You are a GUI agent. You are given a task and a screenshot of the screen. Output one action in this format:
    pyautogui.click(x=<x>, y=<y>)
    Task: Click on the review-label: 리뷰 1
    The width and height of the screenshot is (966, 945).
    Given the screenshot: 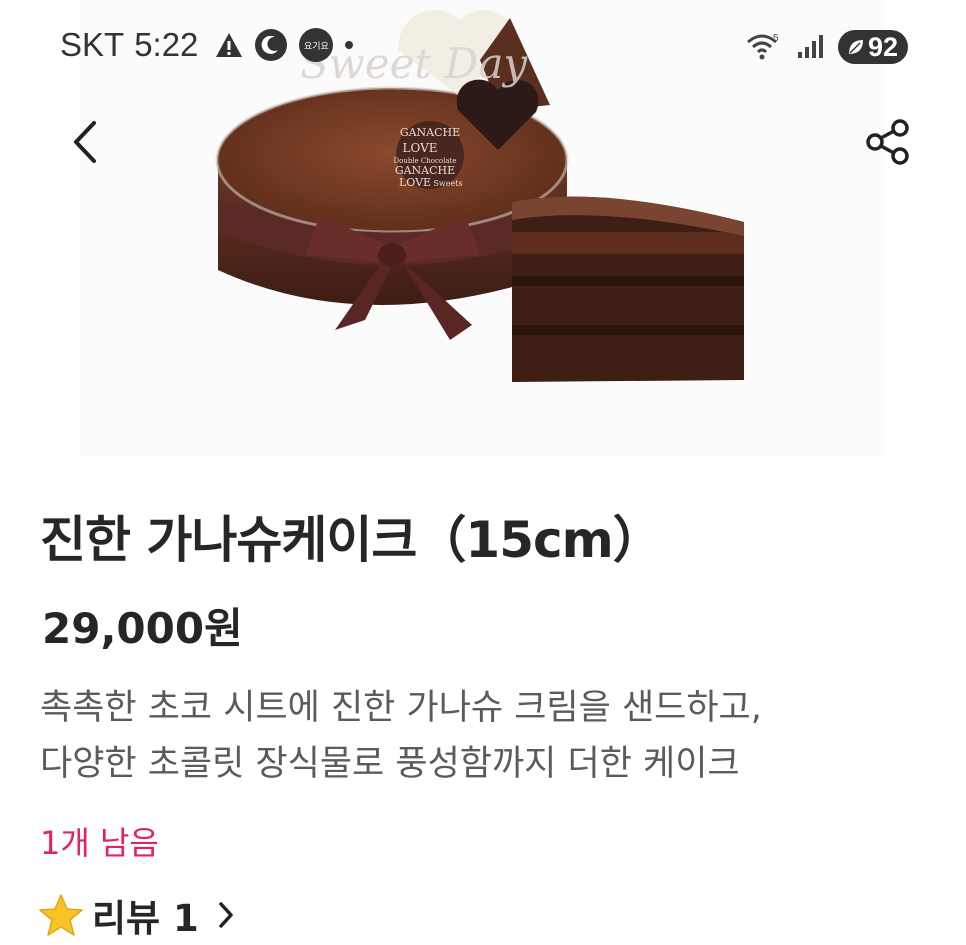 What is the action you would take?
    pyautogui.click(x=145, y=918)
    